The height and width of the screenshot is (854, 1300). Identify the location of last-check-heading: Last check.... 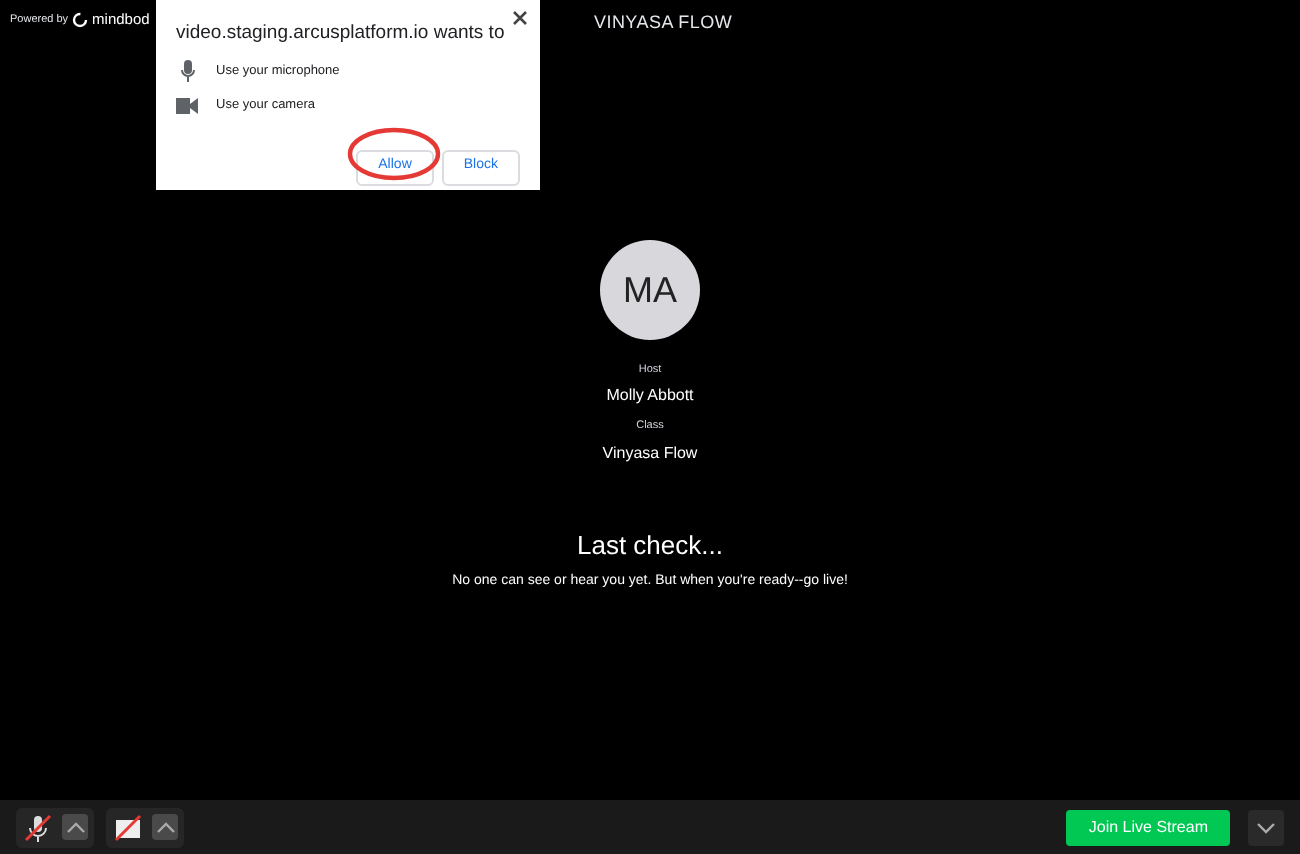
(650, 545).